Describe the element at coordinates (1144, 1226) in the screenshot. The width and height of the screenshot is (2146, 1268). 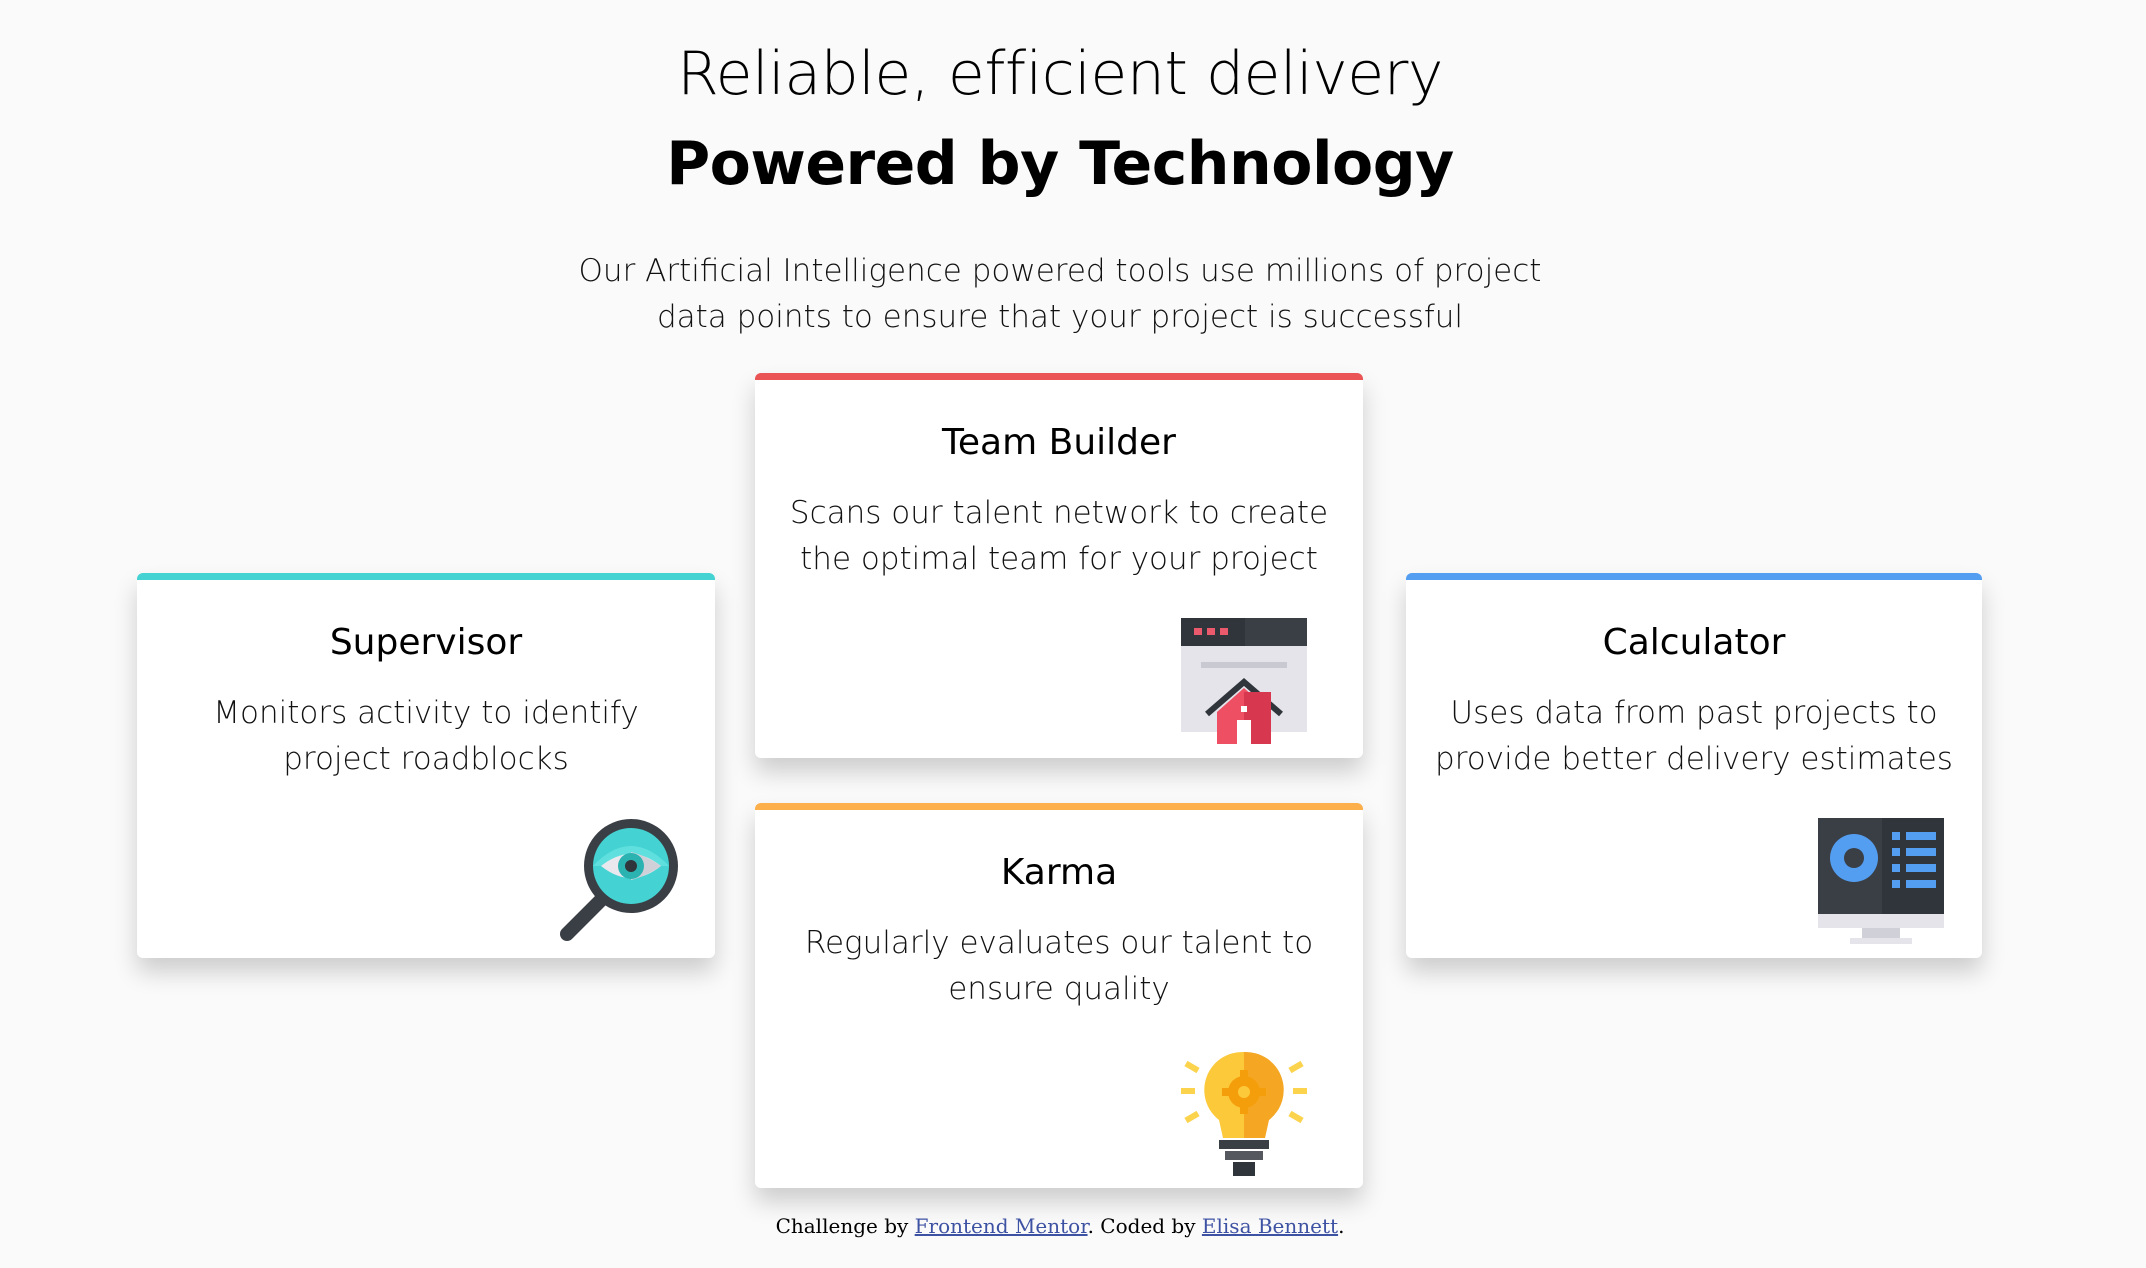
I see `footer-middle: . Coded by` at that location.